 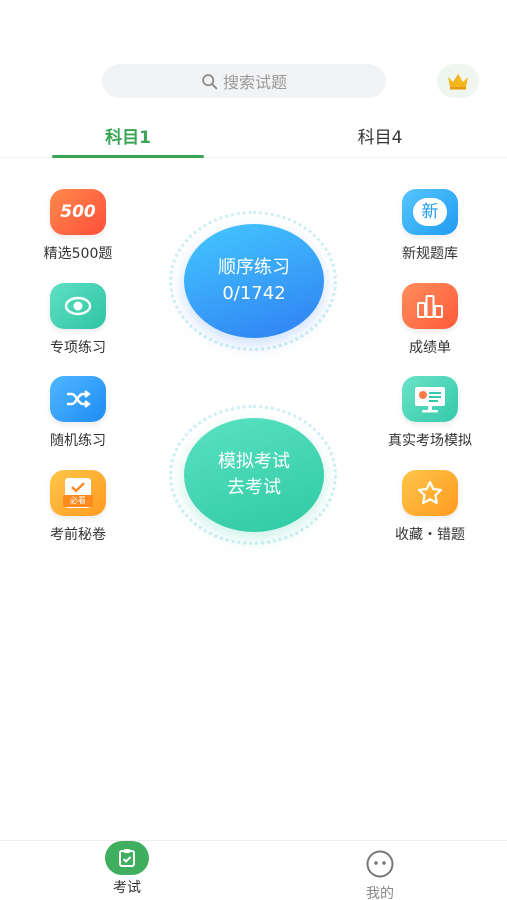 I want to click on feature-pre-exam-papers: 必看 考前秘卷, so click(x=78, y=507).